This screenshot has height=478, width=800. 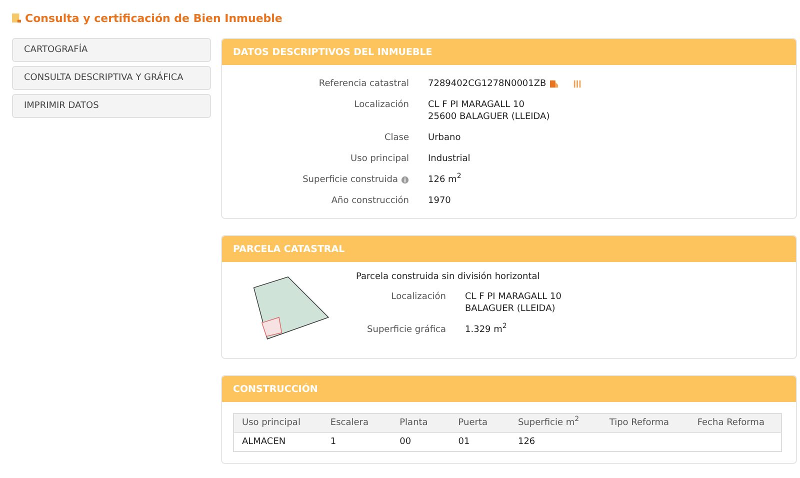 I want to click on field-label: Uso principal, so click(x=379, y=159).